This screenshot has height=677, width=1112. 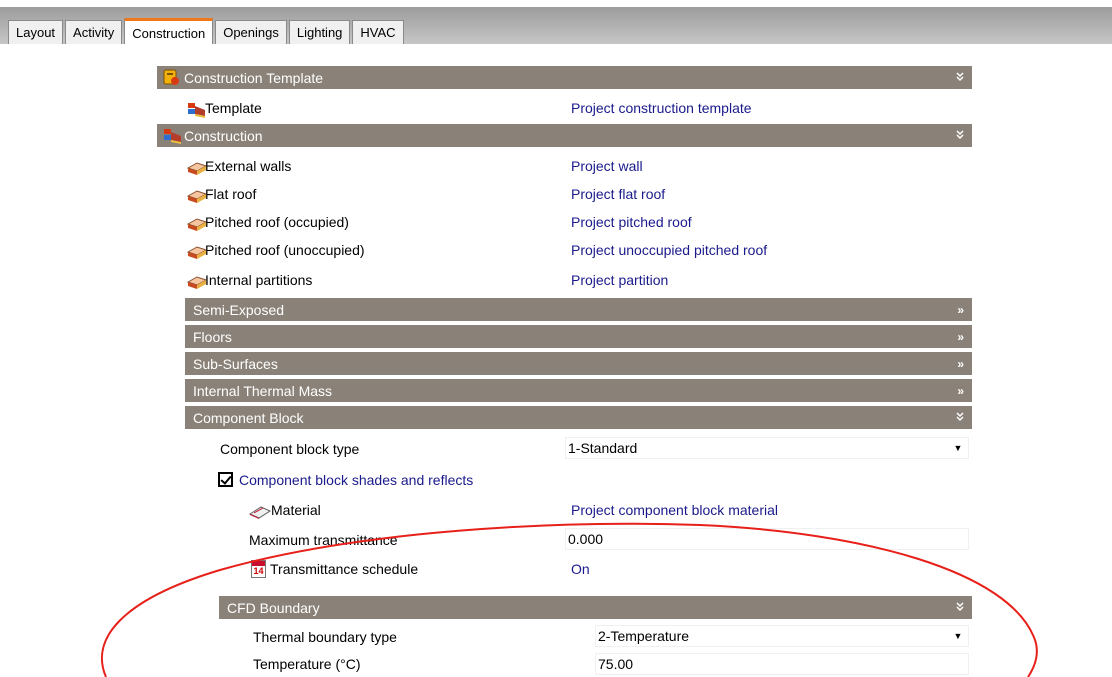 I want to click on input-value: 75.00, so click(x=616, y=664).